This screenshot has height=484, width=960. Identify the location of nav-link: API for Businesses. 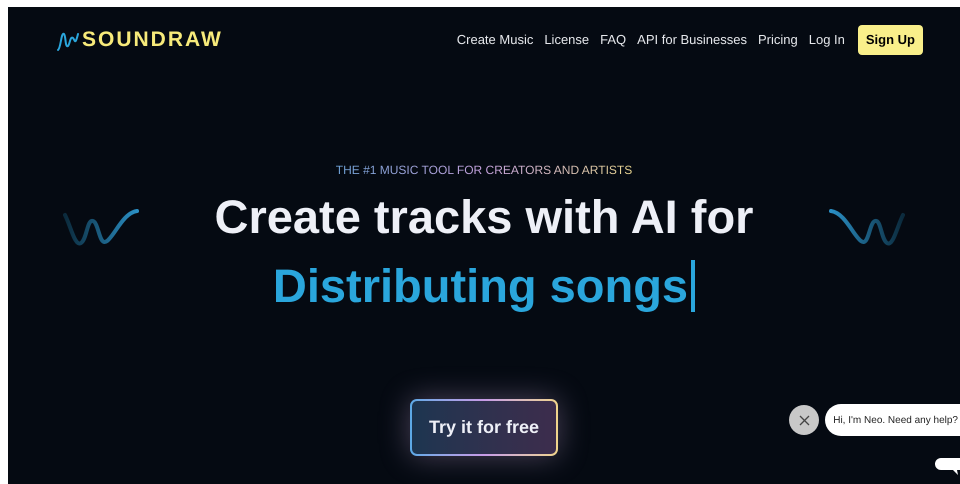
(692, 40).